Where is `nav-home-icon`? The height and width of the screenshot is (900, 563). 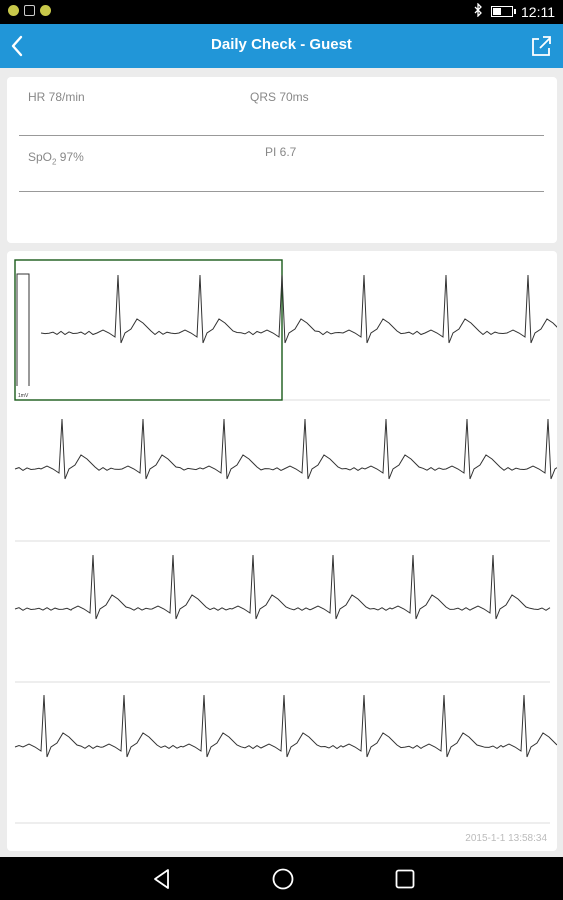
nav-home-icon is located at coordinates (283, 879).